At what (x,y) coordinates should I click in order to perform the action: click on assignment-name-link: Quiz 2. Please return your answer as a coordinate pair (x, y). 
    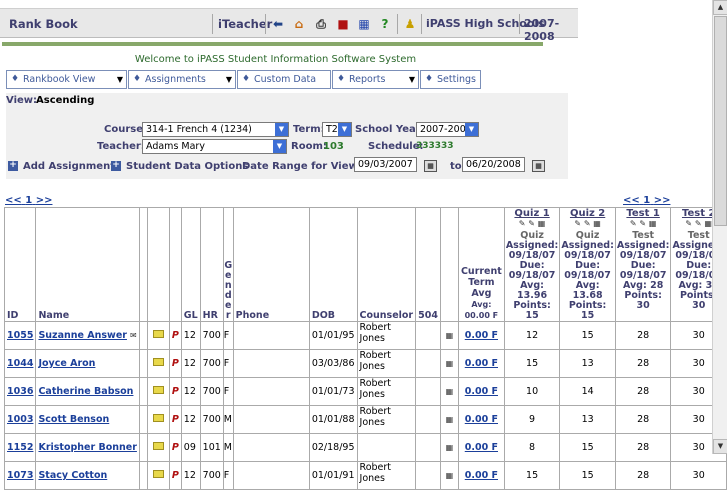
    Looking at the image, I should click on (587, 214).